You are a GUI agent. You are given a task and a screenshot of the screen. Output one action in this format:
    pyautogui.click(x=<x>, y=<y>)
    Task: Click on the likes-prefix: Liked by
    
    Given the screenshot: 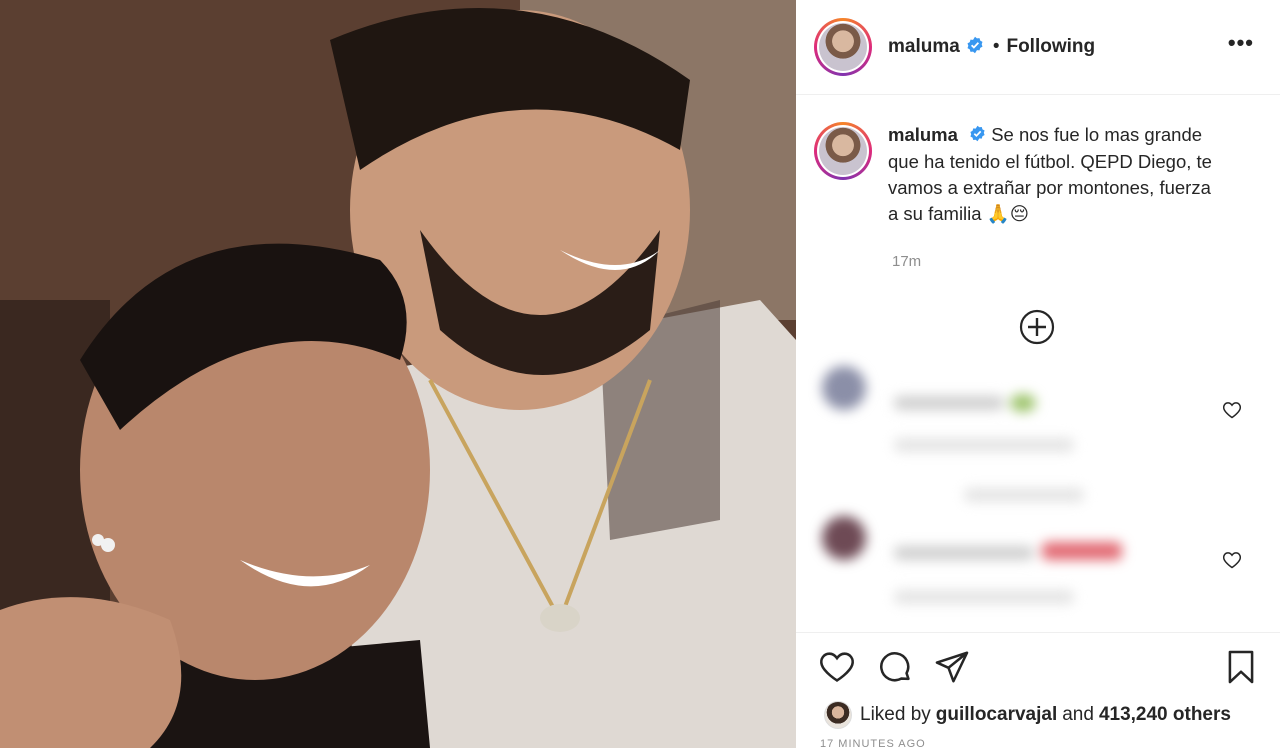 What is the action you would take?
    pyautogui.click(x=895, y=714)
    